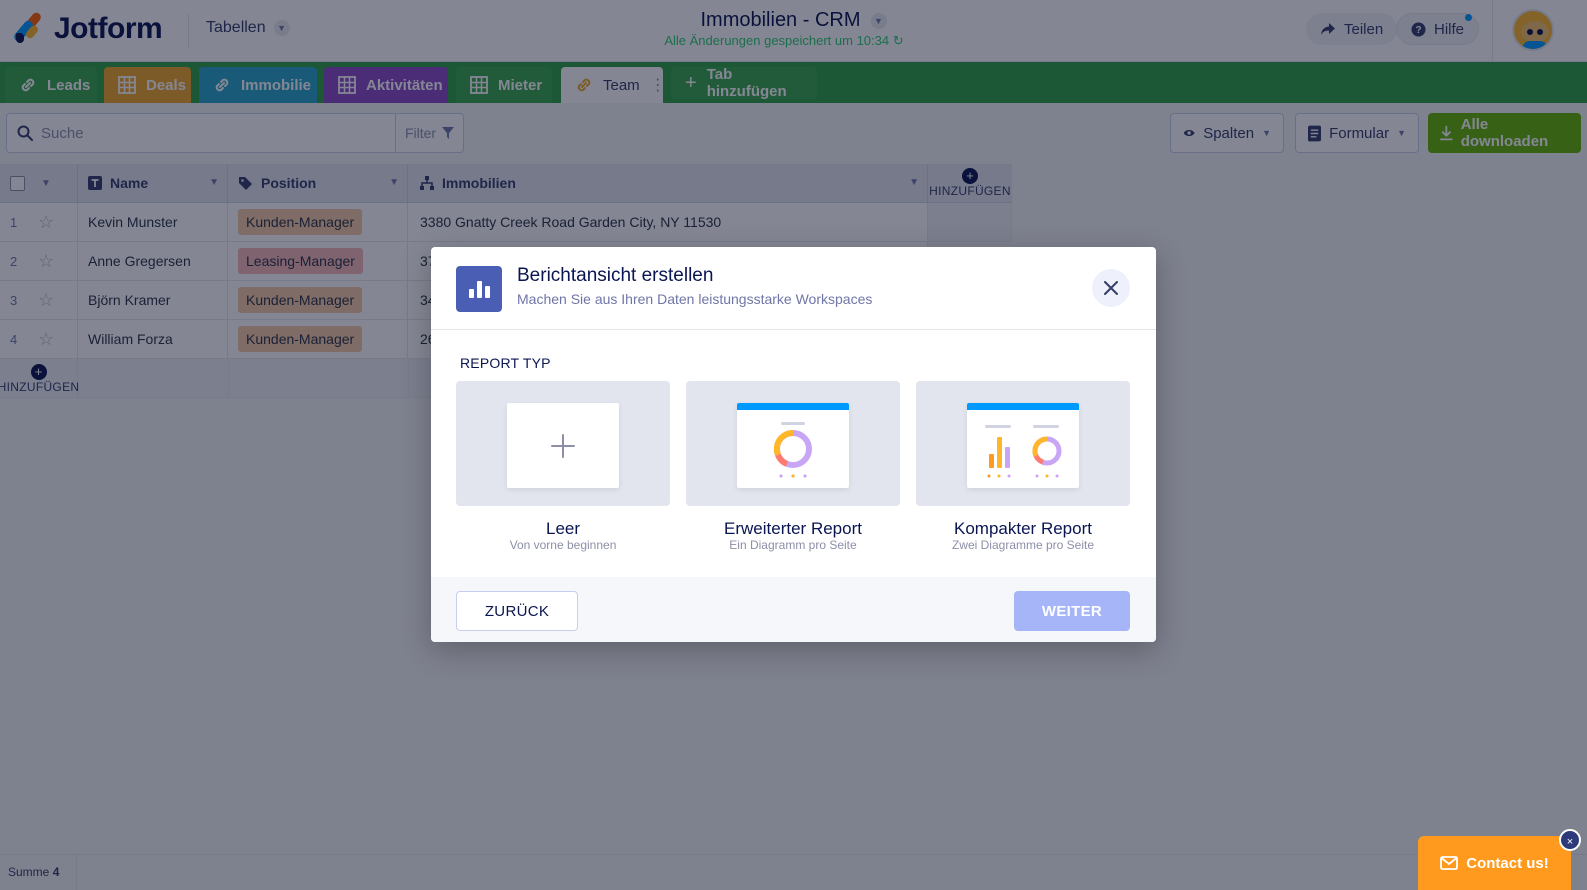 This screenshot has width=1587, height=890. I want to click on plus-icon, so click(563, 446).